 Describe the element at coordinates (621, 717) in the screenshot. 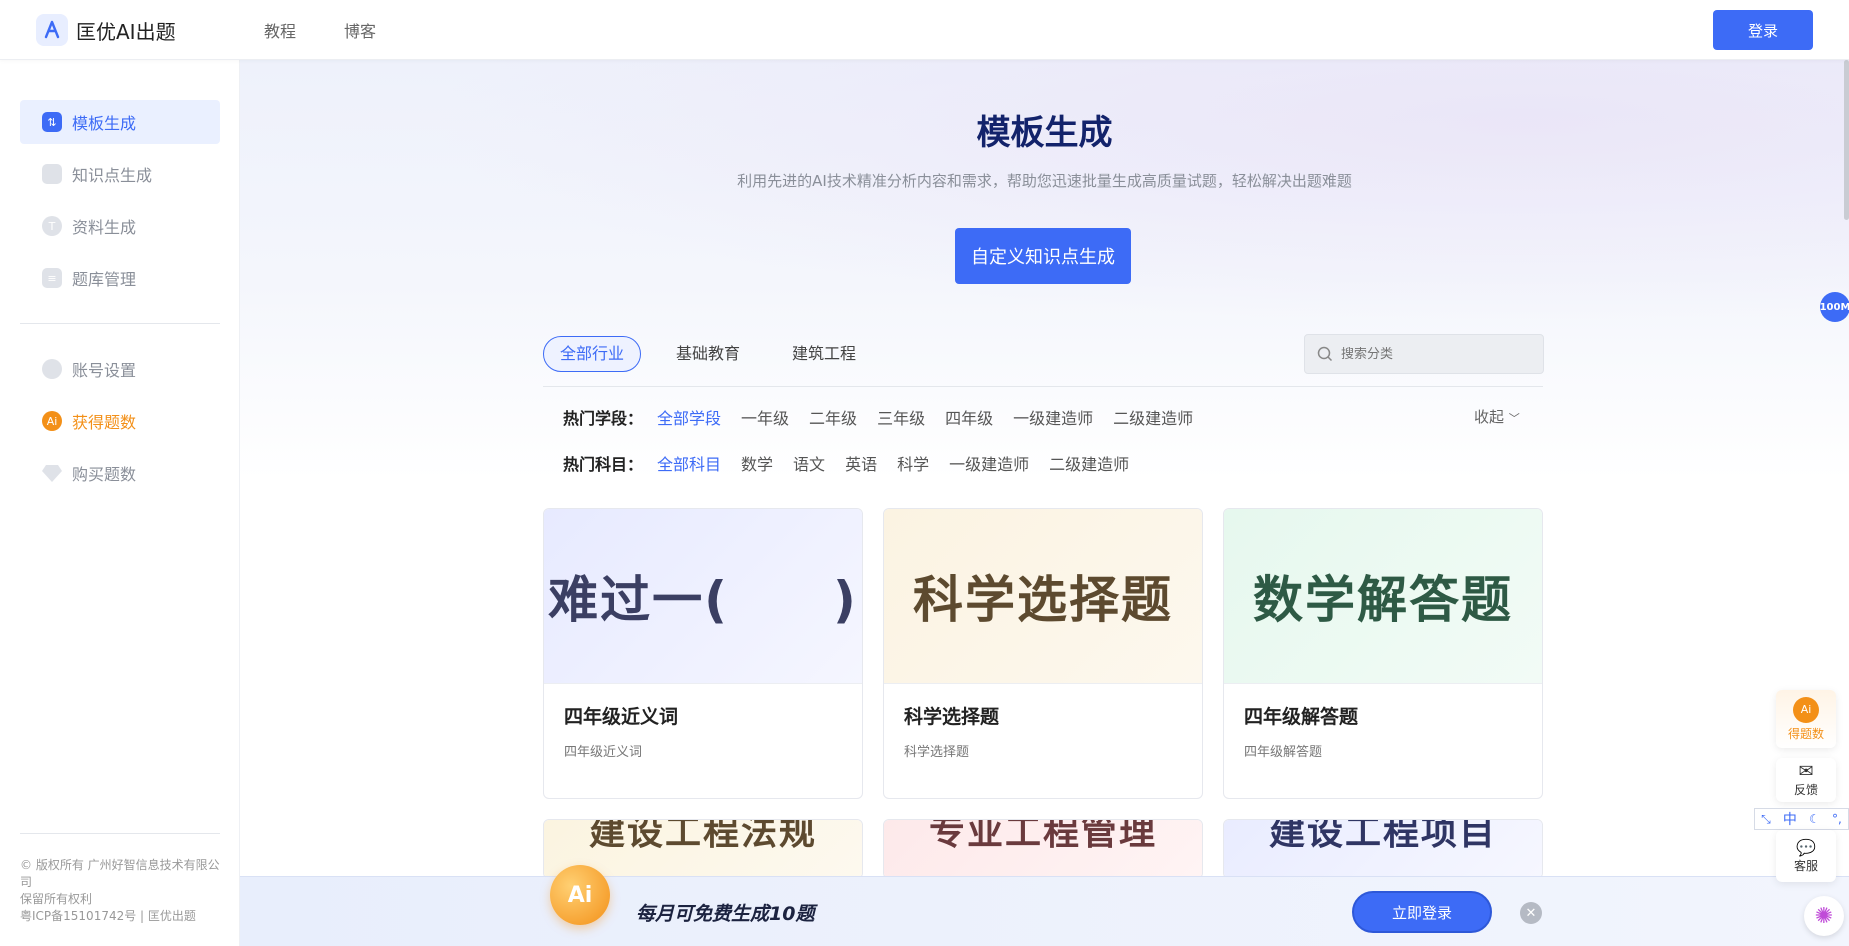

I see `card-title: 四年级近义词` at that location.